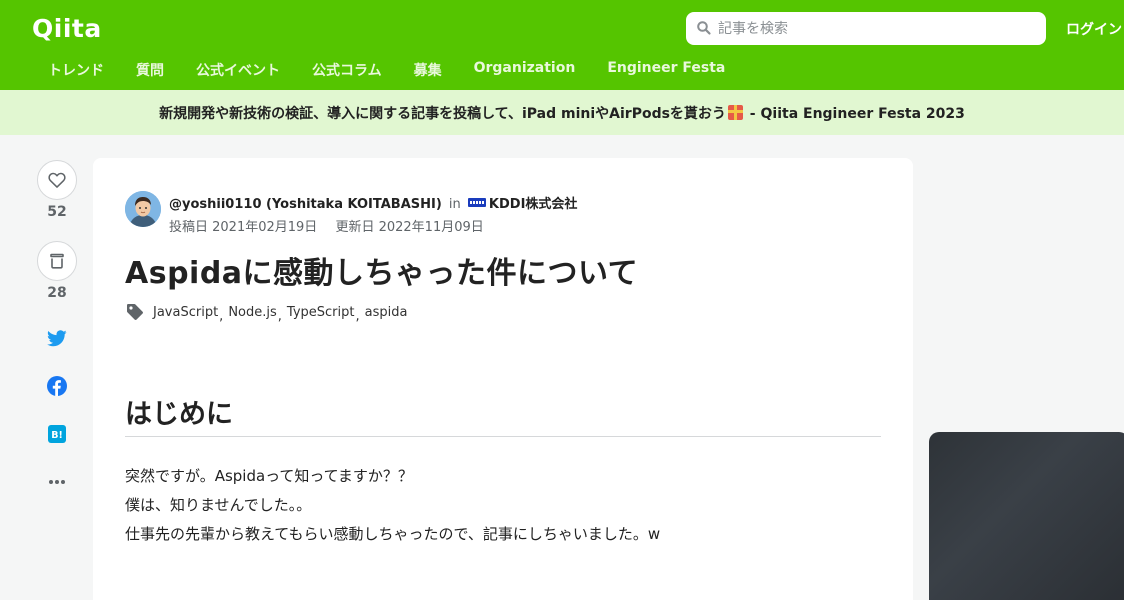 This screenshot has height=600, width=1124. I want to click on avatar-illustration, so click(143, 209).